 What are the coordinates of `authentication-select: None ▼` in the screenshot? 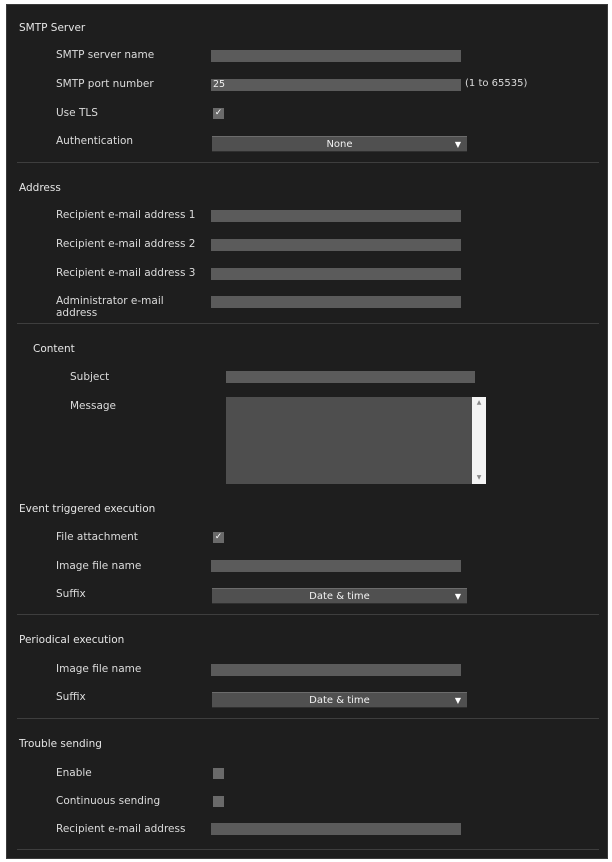 It's located at (339, 144).